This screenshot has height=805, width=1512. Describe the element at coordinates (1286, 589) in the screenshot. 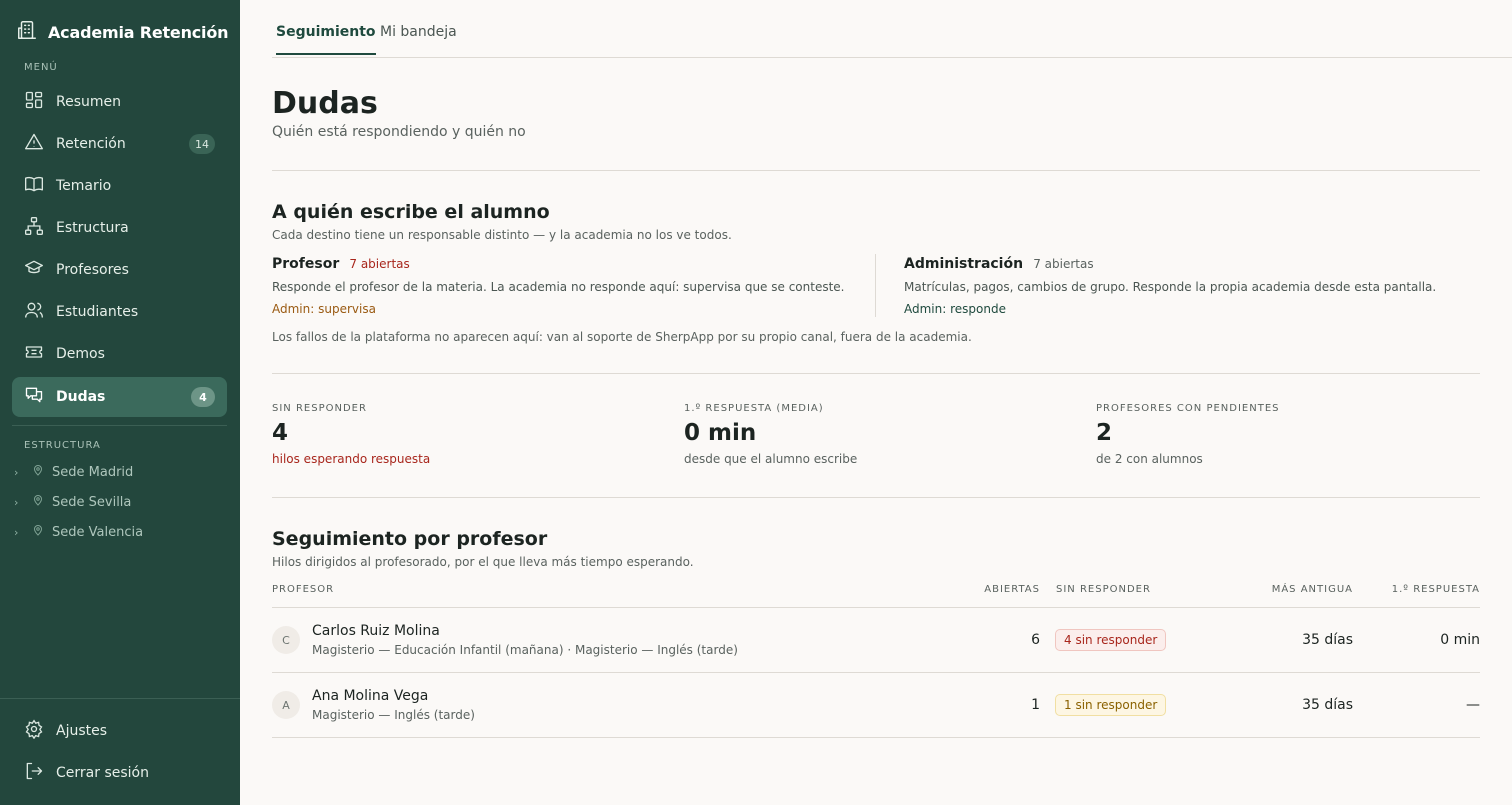

I see `column-header-mas-antigua: MÁS ANTIGUA` at that location.